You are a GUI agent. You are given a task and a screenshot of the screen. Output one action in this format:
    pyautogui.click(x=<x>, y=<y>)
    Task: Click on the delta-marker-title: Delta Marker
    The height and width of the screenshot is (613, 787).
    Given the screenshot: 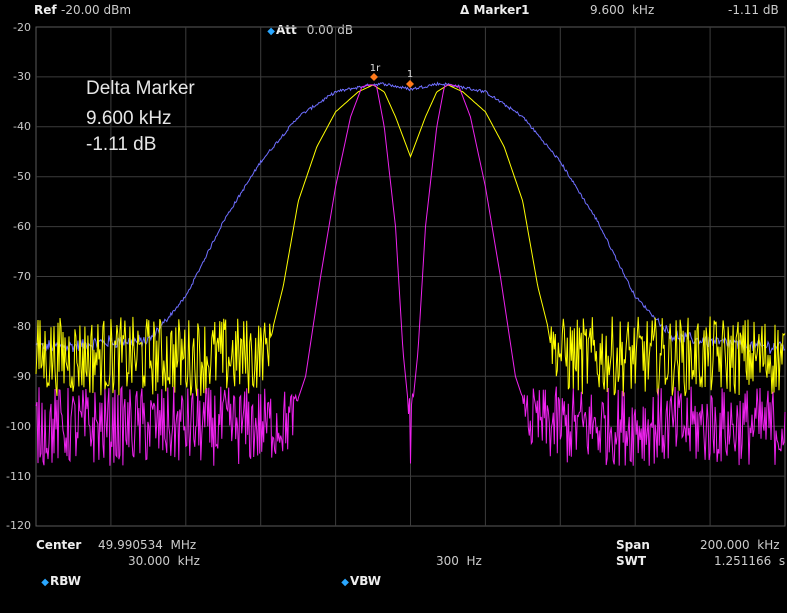 What is the action you would take?
    pyautogui.click(x=140, y=88)
    